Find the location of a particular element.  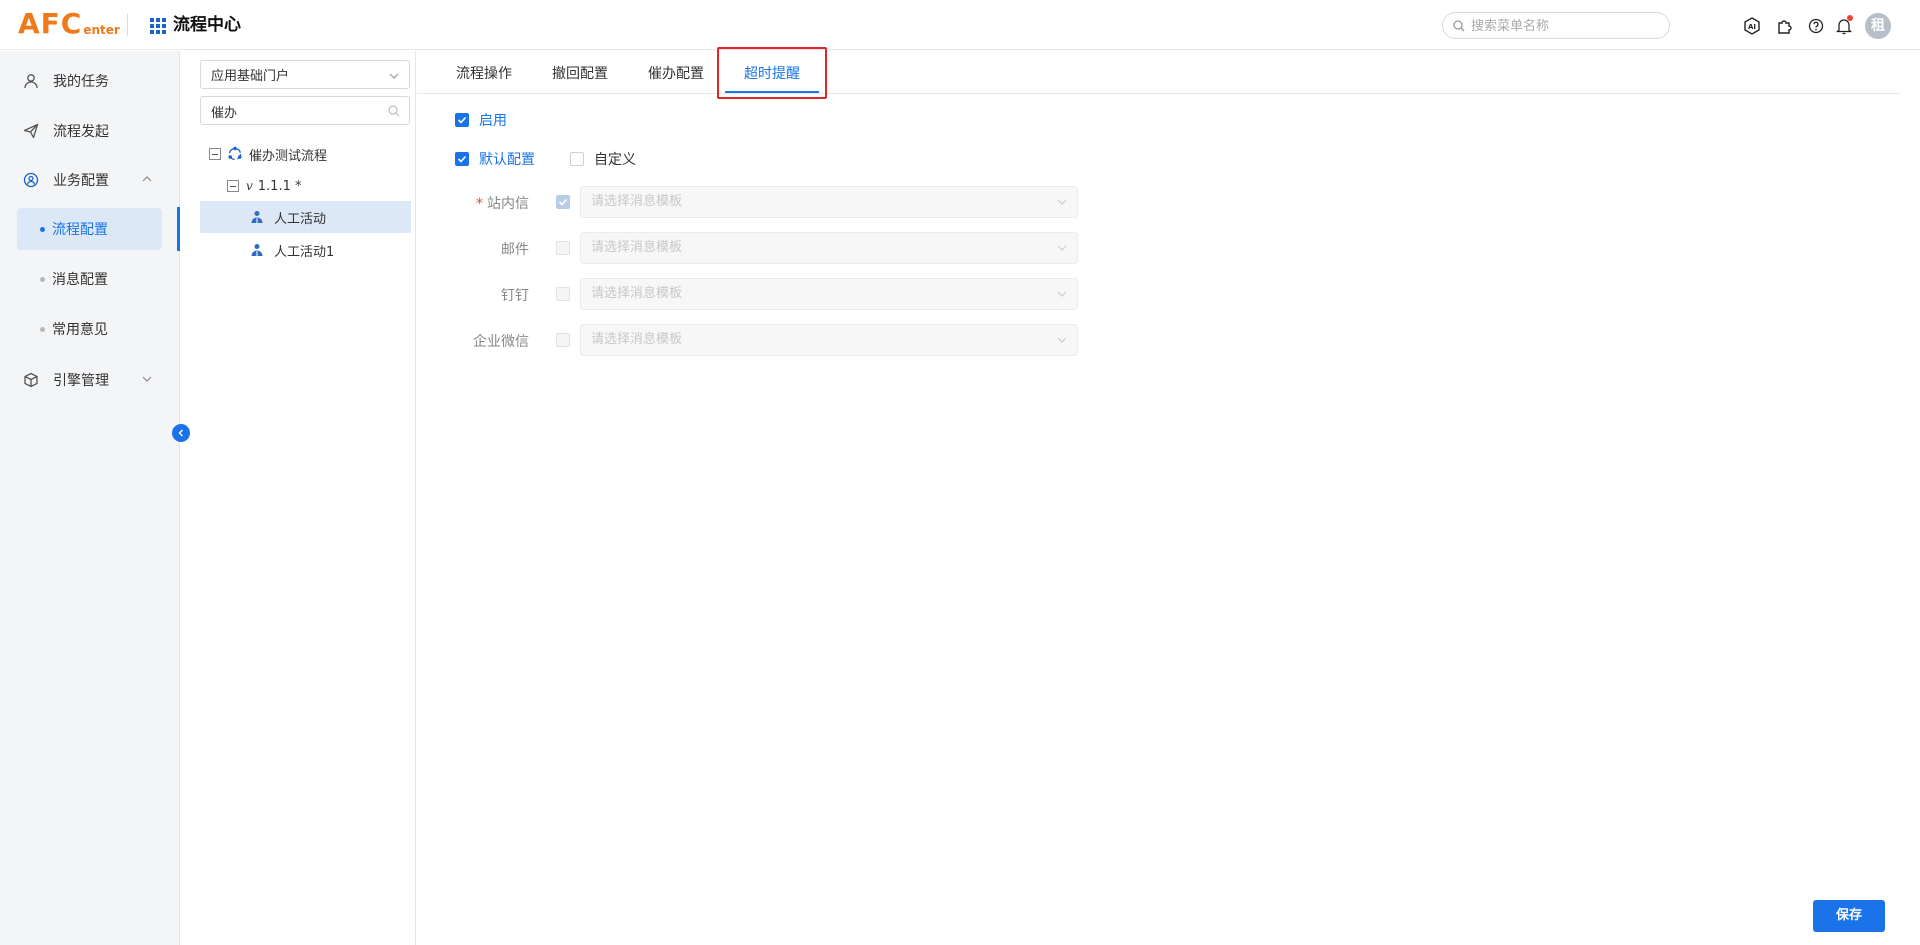

channel-row-station-message: * 站内信 请选择消息模板 is located at coordinates (747, 202).